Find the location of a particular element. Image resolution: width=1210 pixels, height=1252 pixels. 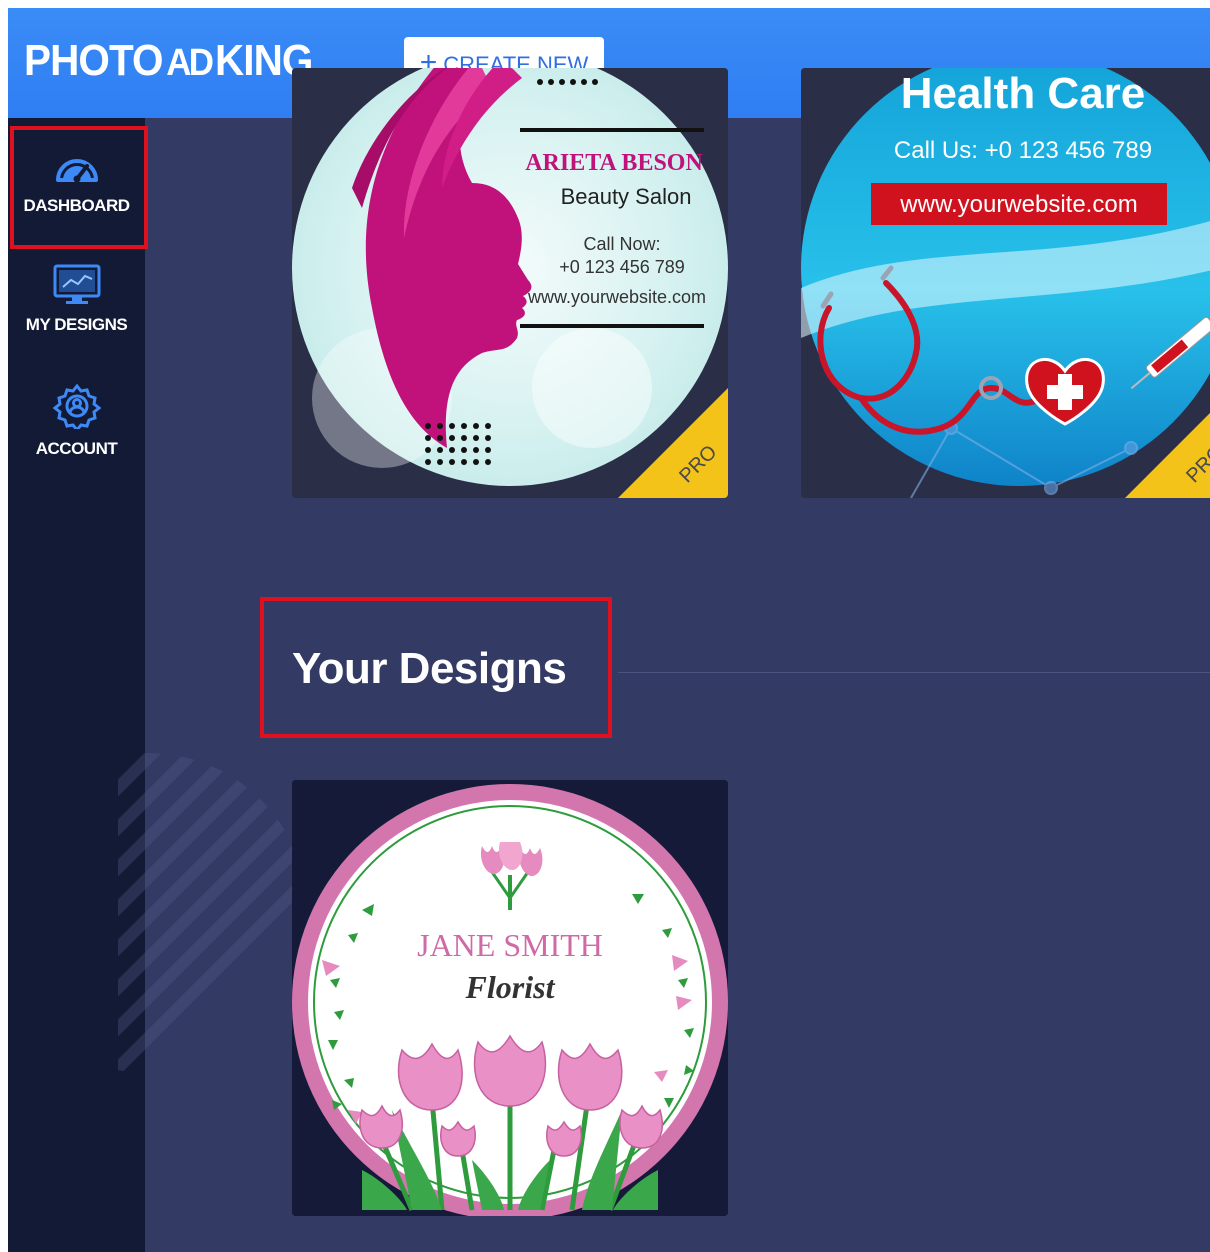

my-designs-highlight-box is located at coordinates (79, 187).